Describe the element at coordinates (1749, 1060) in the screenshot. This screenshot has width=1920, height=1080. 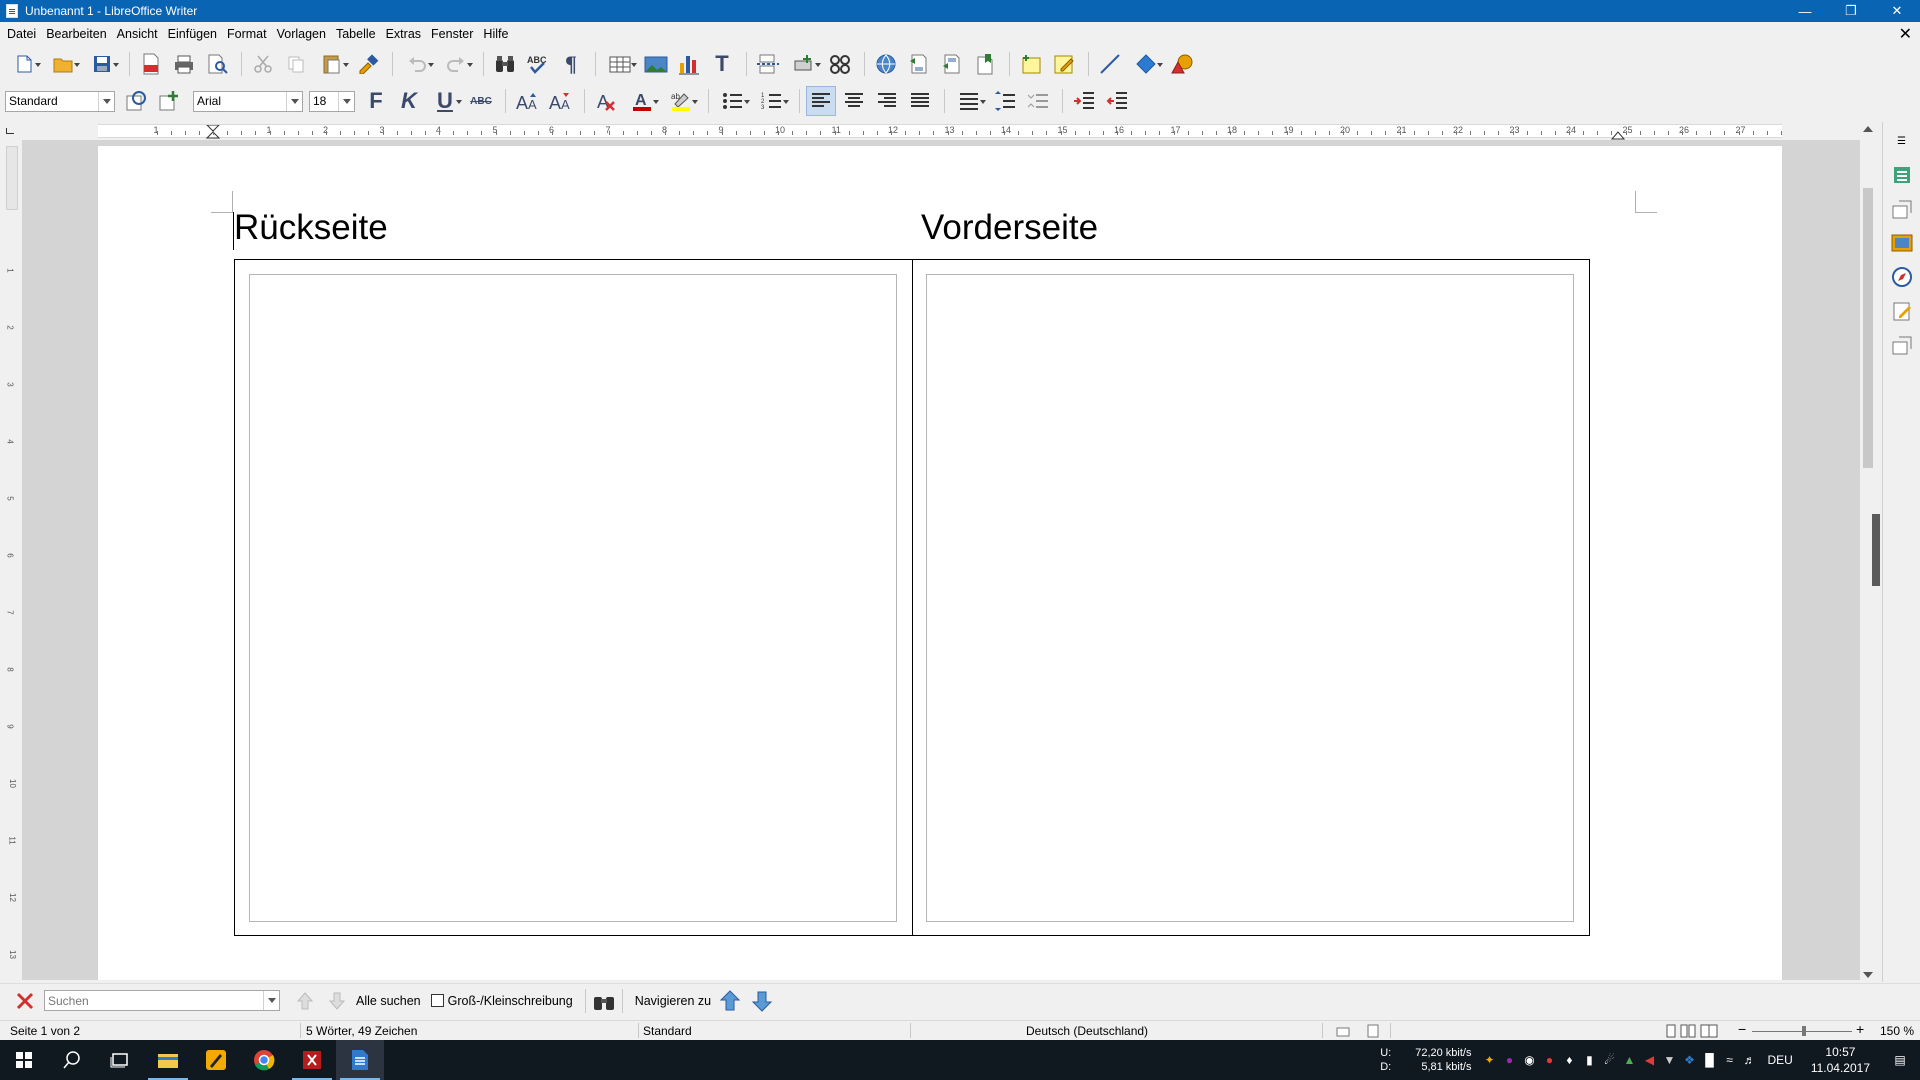
I see `volume-icon: ♬` at that location.